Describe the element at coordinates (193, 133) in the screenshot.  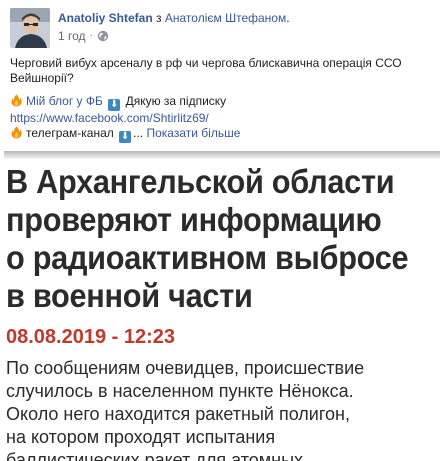
I see `see-more-link: Показати більше` at that location.